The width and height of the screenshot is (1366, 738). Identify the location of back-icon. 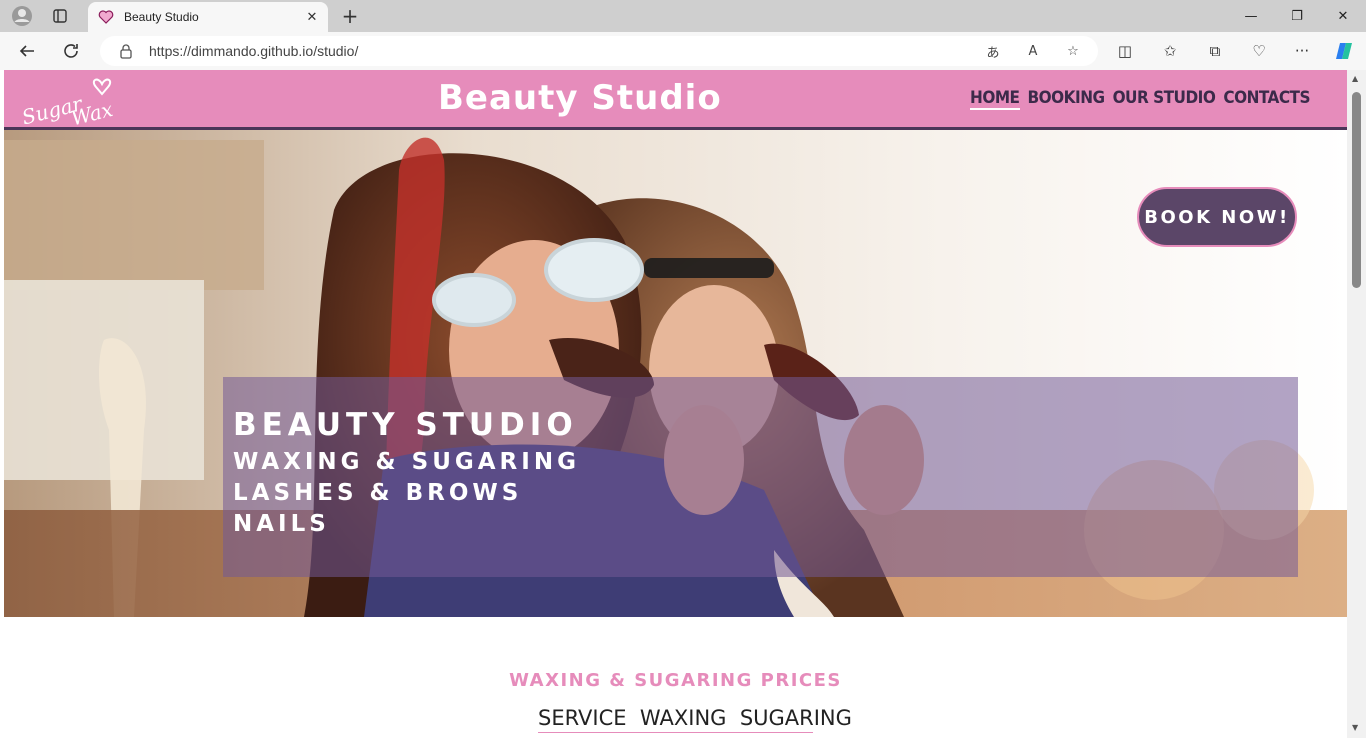
(27, 51).